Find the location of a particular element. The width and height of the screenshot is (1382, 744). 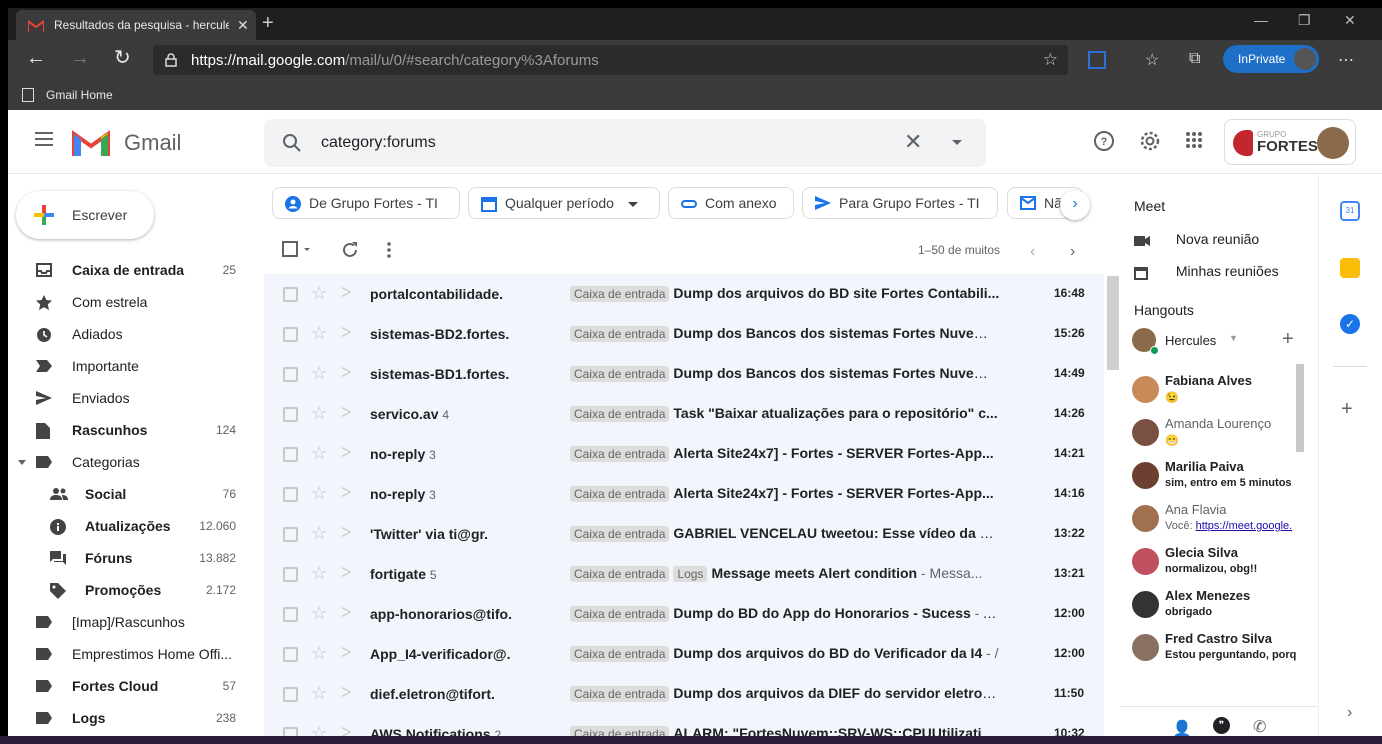

favorites-icon: ☆ is located at coordinates (1152, 60).